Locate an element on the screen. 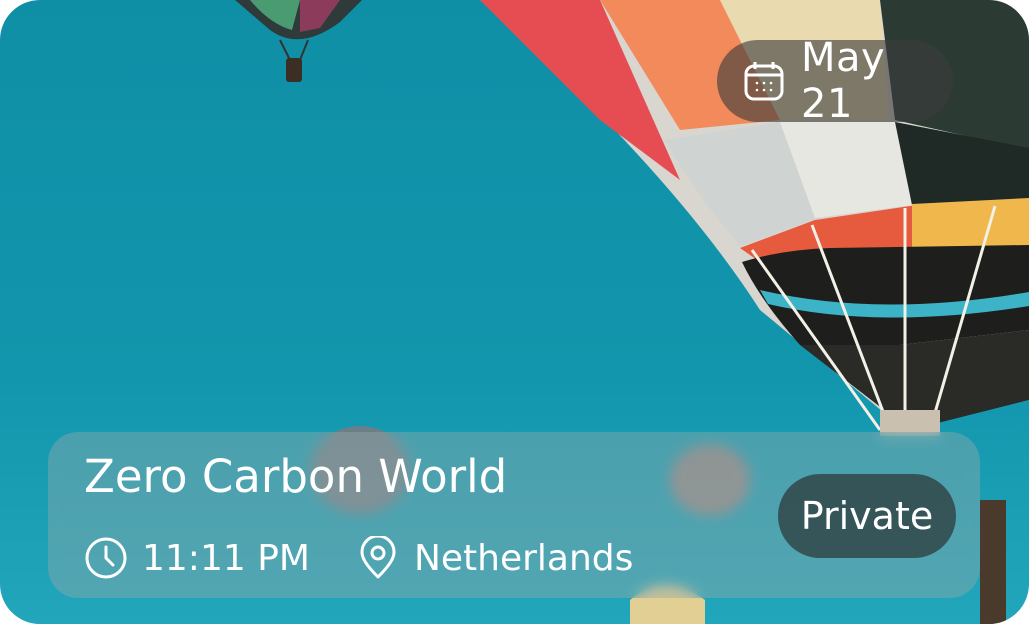 This screenshot has height=624, width=1029. event-time: 11:11 PM is located at coordinates (197, 558).